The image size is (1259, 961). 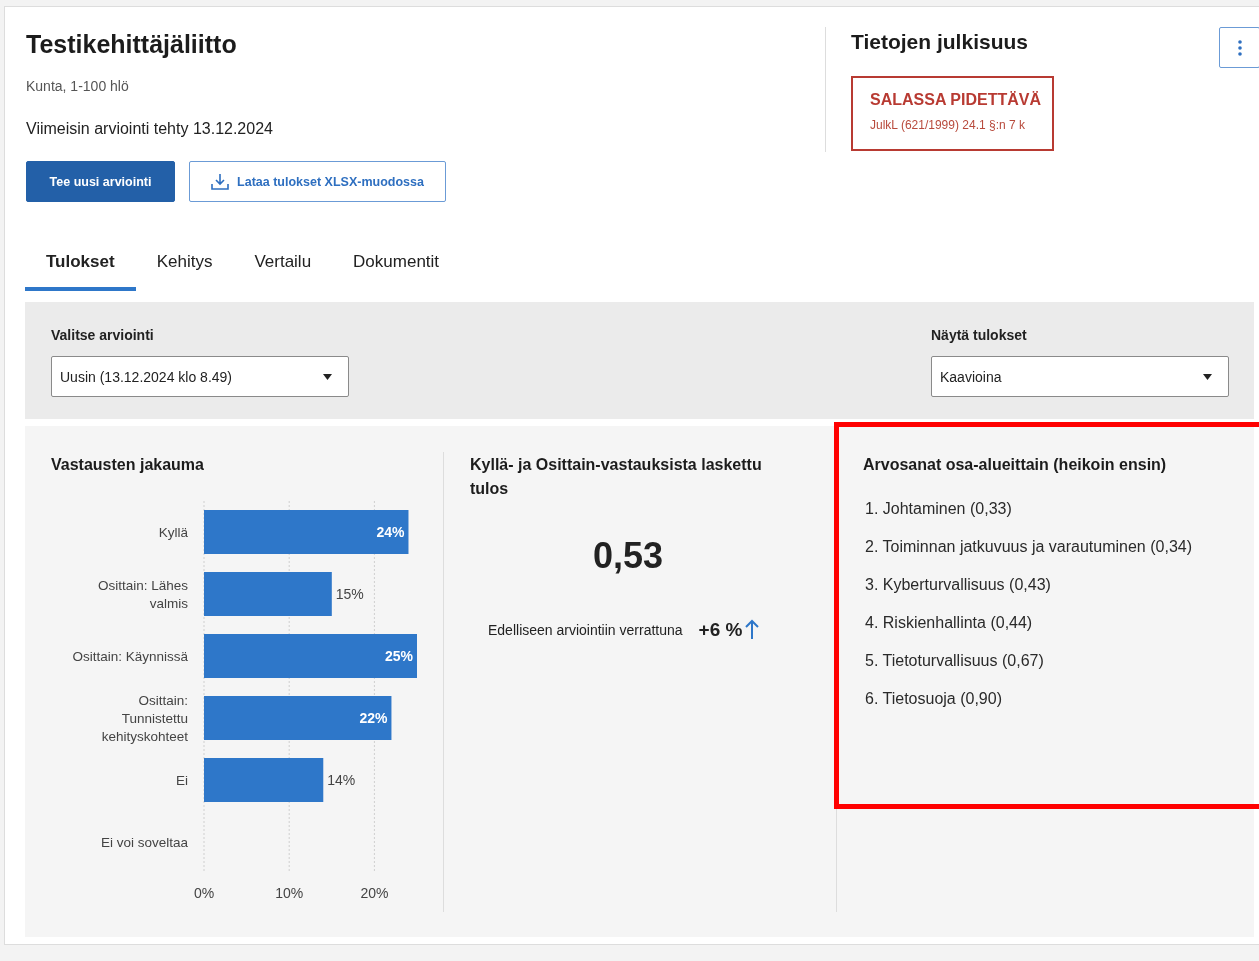 What do you see at coordinates (390, 532) in the screenshot?
I see `bar-value-label: 24%` at bounding box center [390, 532].